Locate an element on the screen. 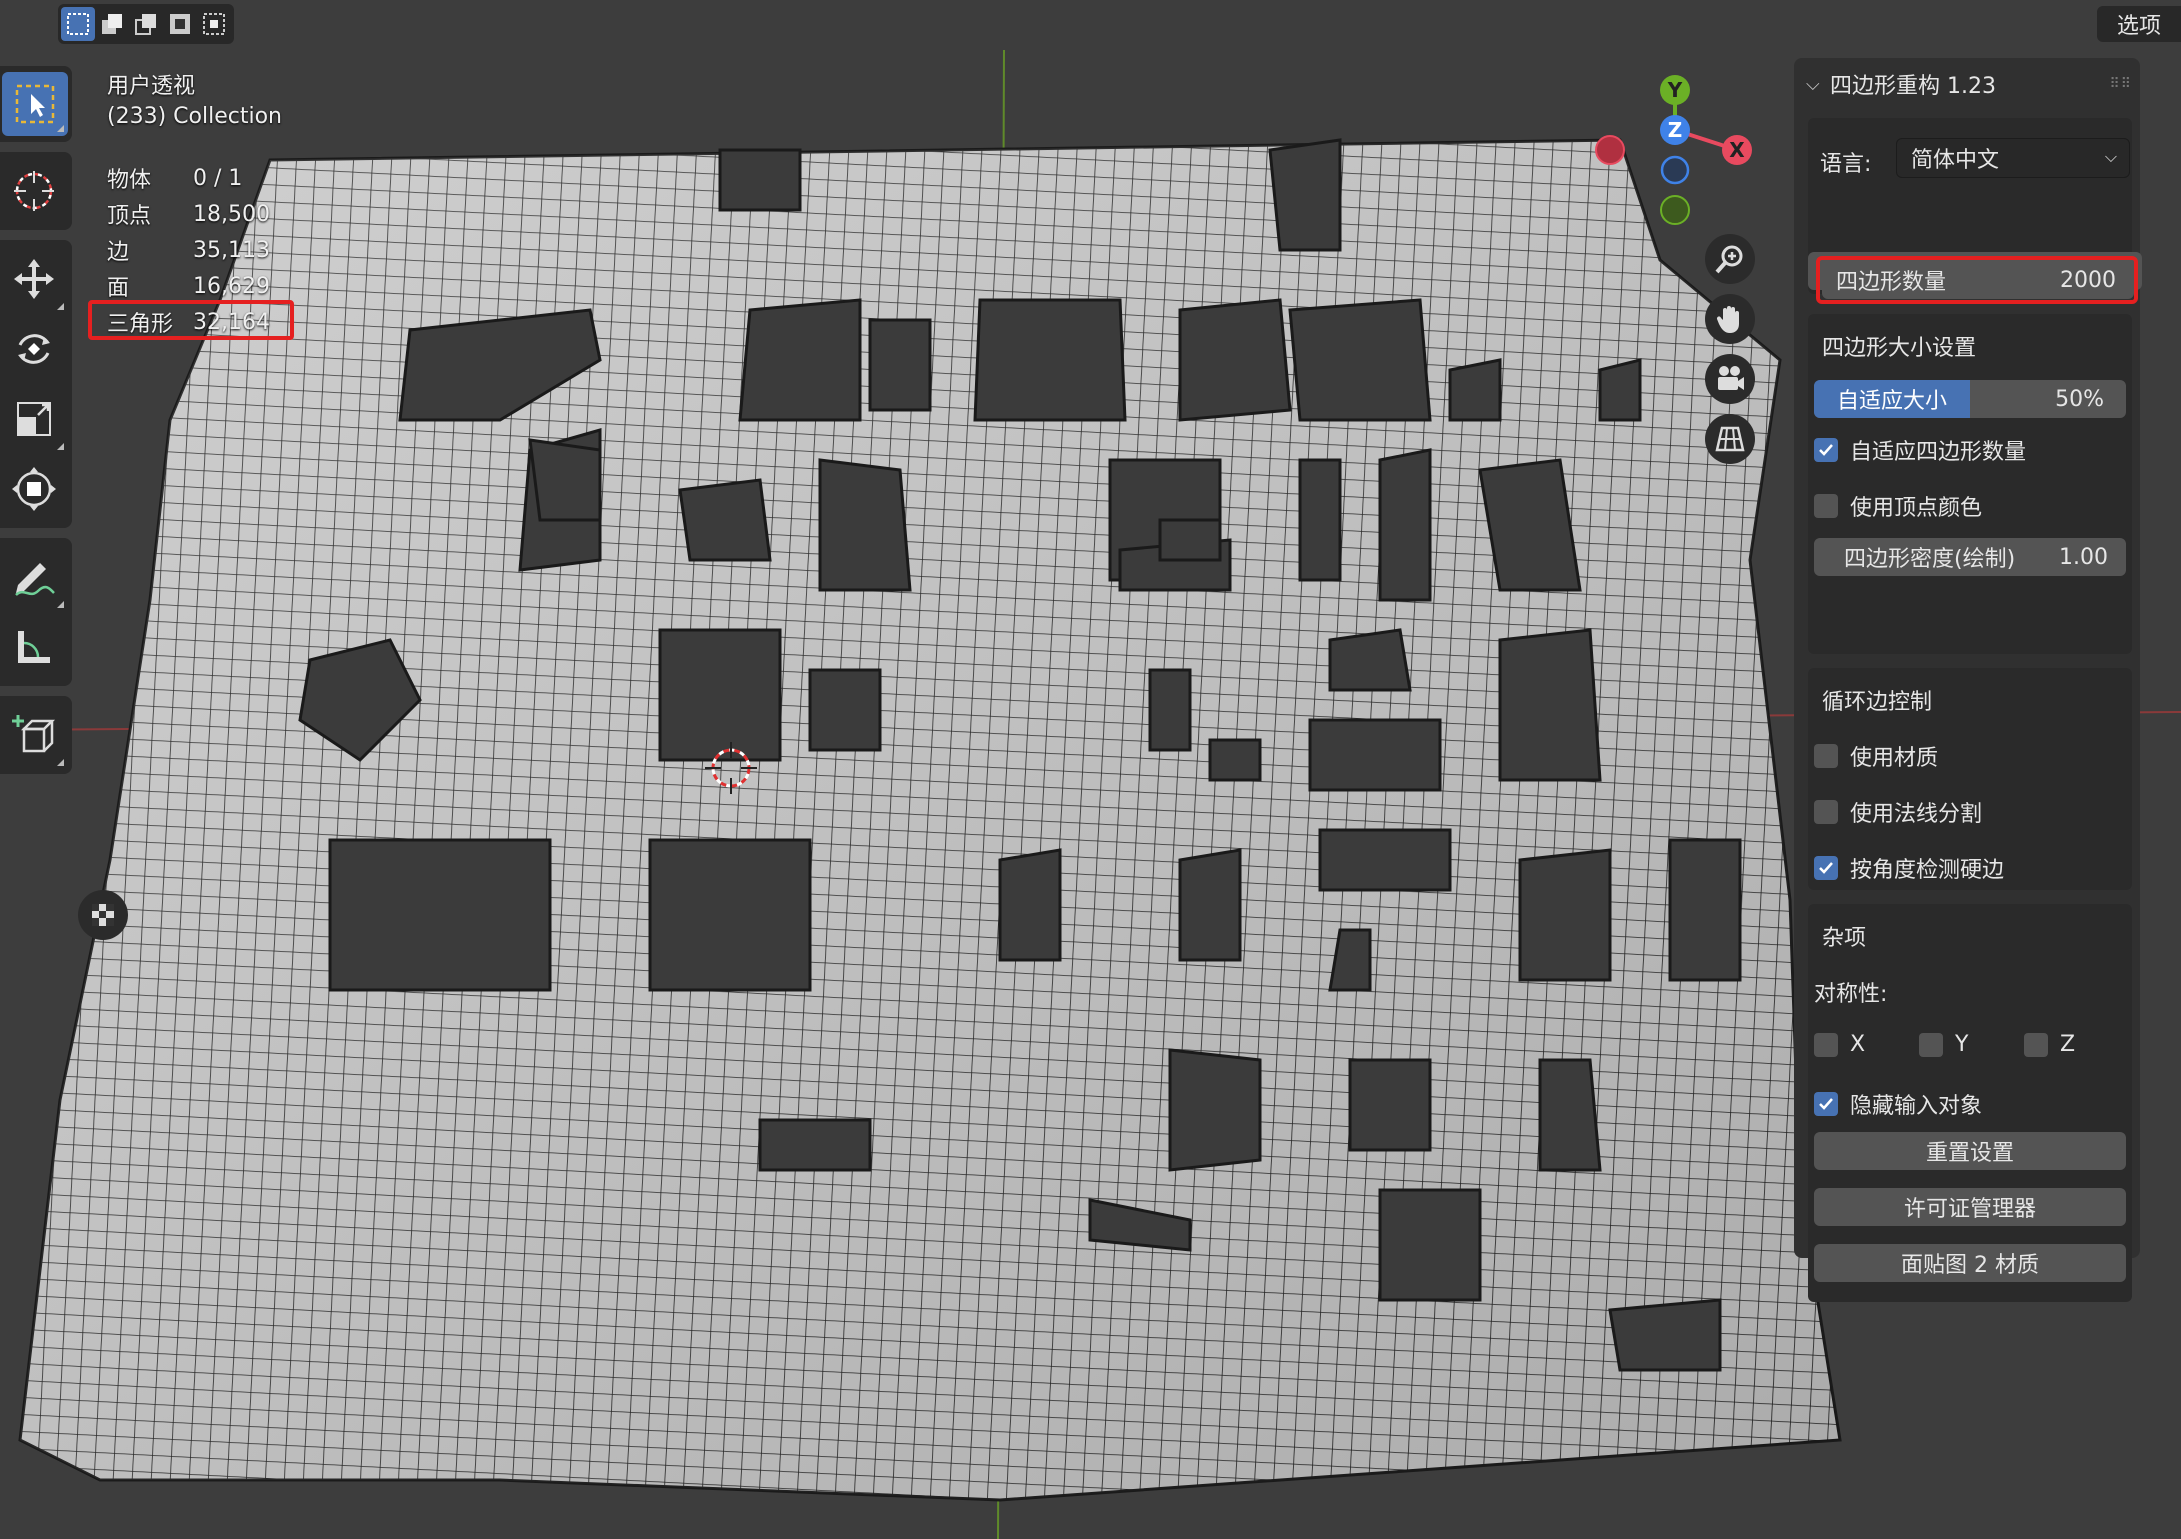 This screenshot has width=2181, height=1539. grid-perspective-icon is located at coordinates (1730, 439).